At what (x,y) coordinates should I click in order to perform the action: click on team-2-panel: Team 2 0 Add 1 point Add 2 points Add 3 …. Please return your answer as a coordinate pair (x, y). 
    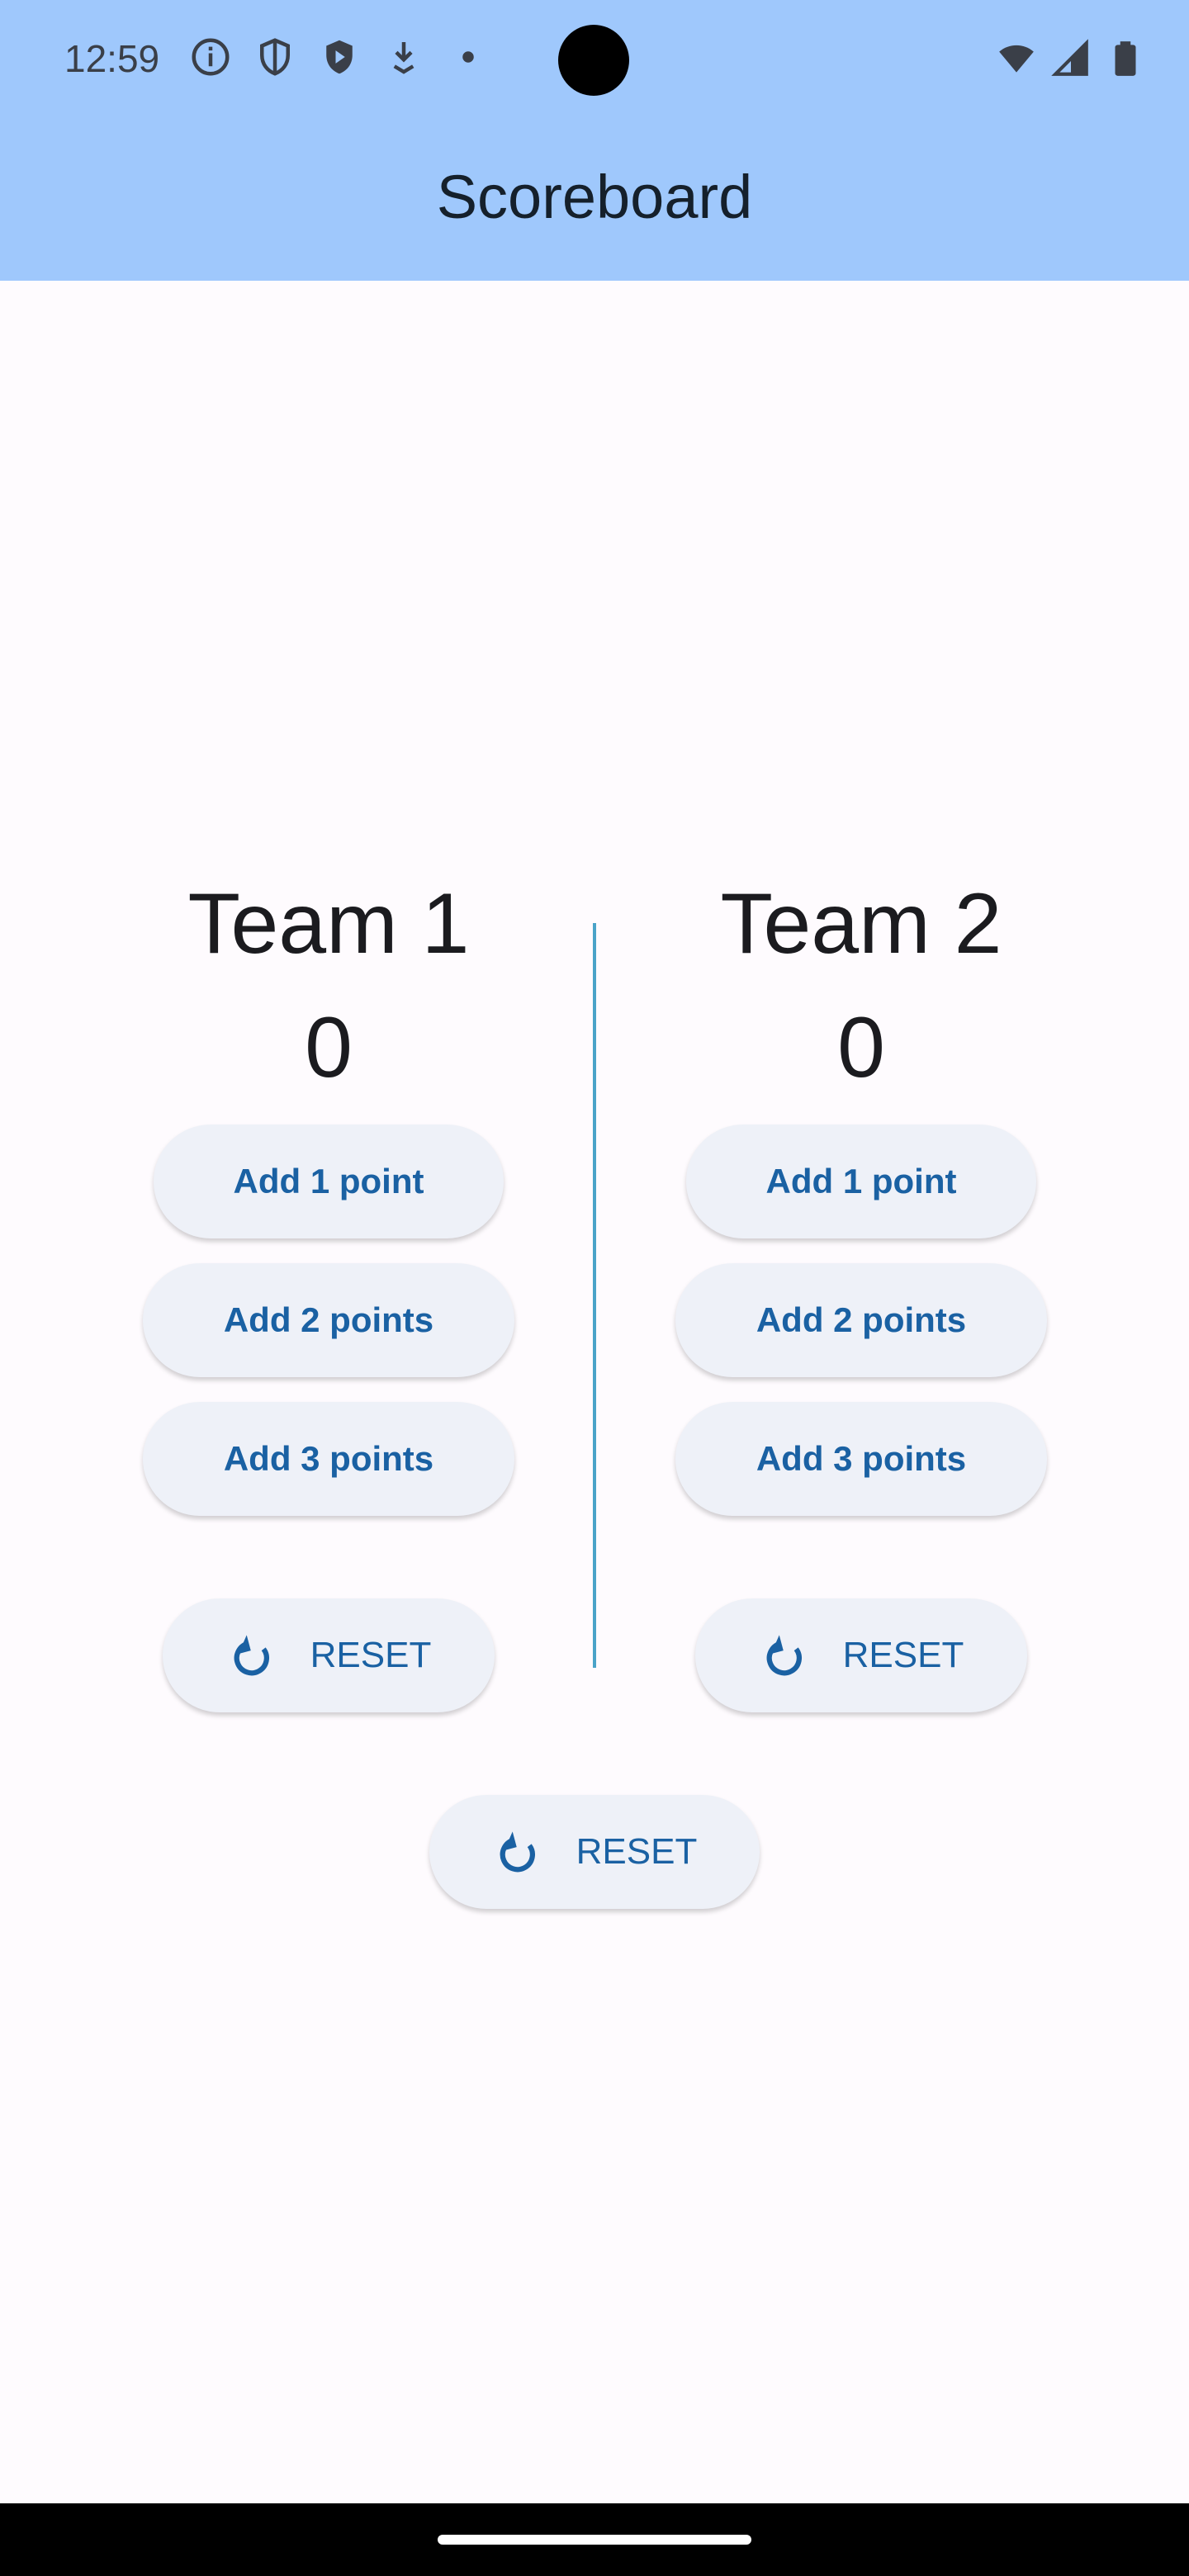
    Looking at the image, I should click on (861, 1300).